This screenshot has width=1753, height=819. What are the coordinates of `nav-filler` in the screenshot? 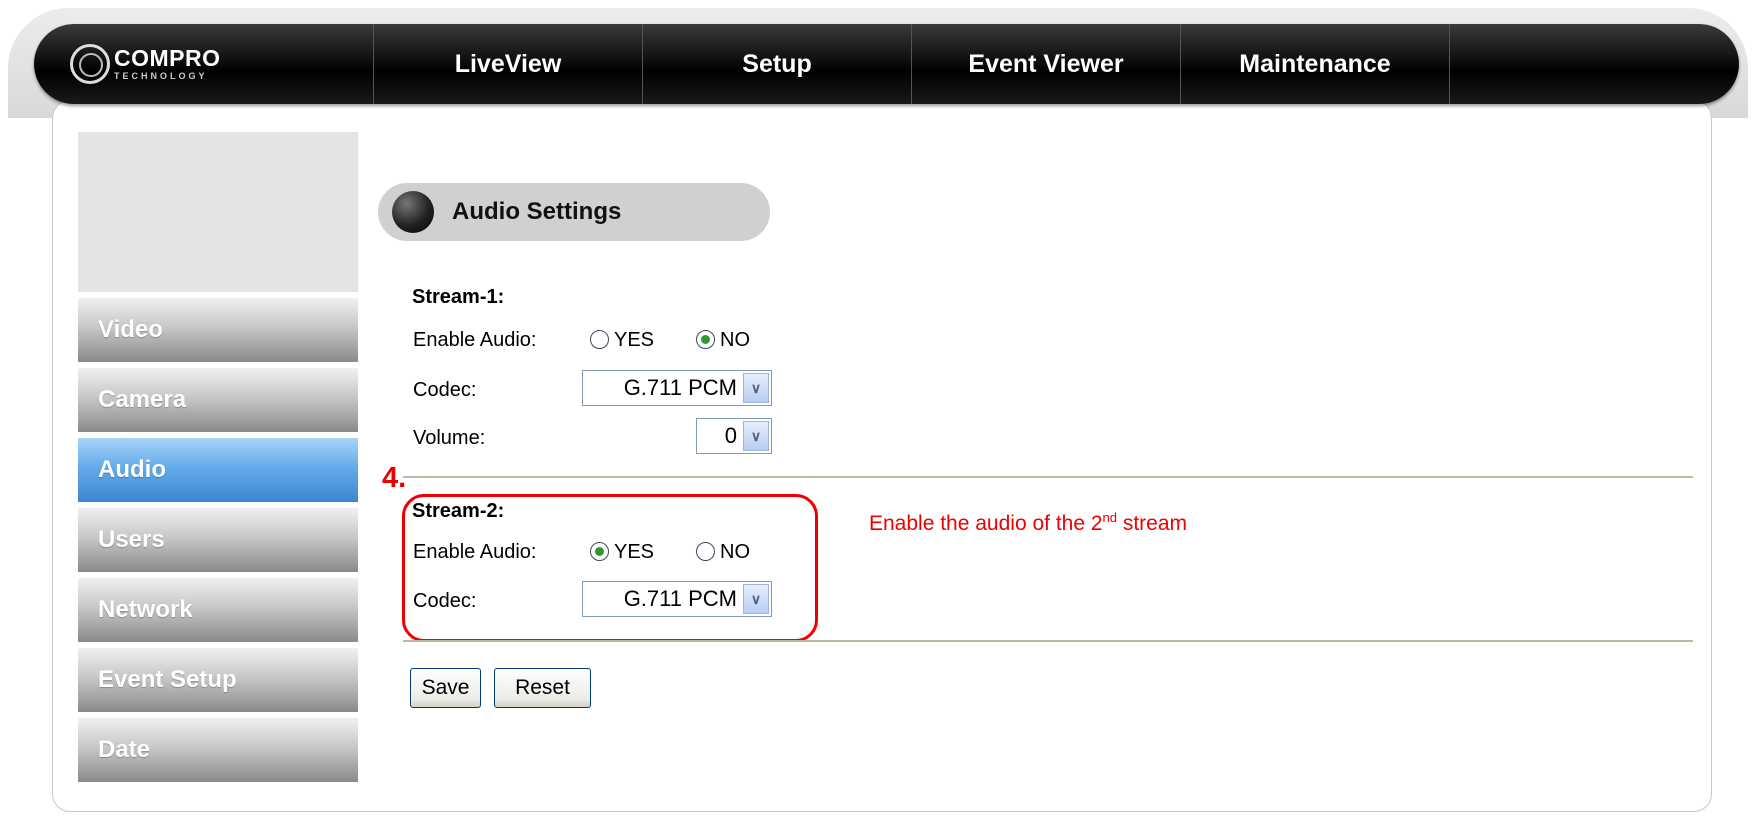 It's located at (1594, 64).